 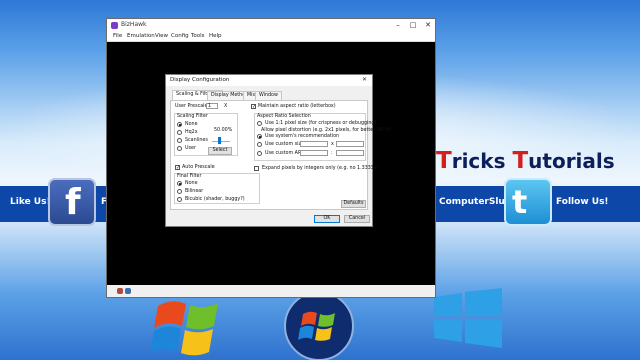 What do you see at coordinates (196, 140) in the screenshot?
I see `filter-scanlines-label: Scanlines` at bounding box center [196, 140].